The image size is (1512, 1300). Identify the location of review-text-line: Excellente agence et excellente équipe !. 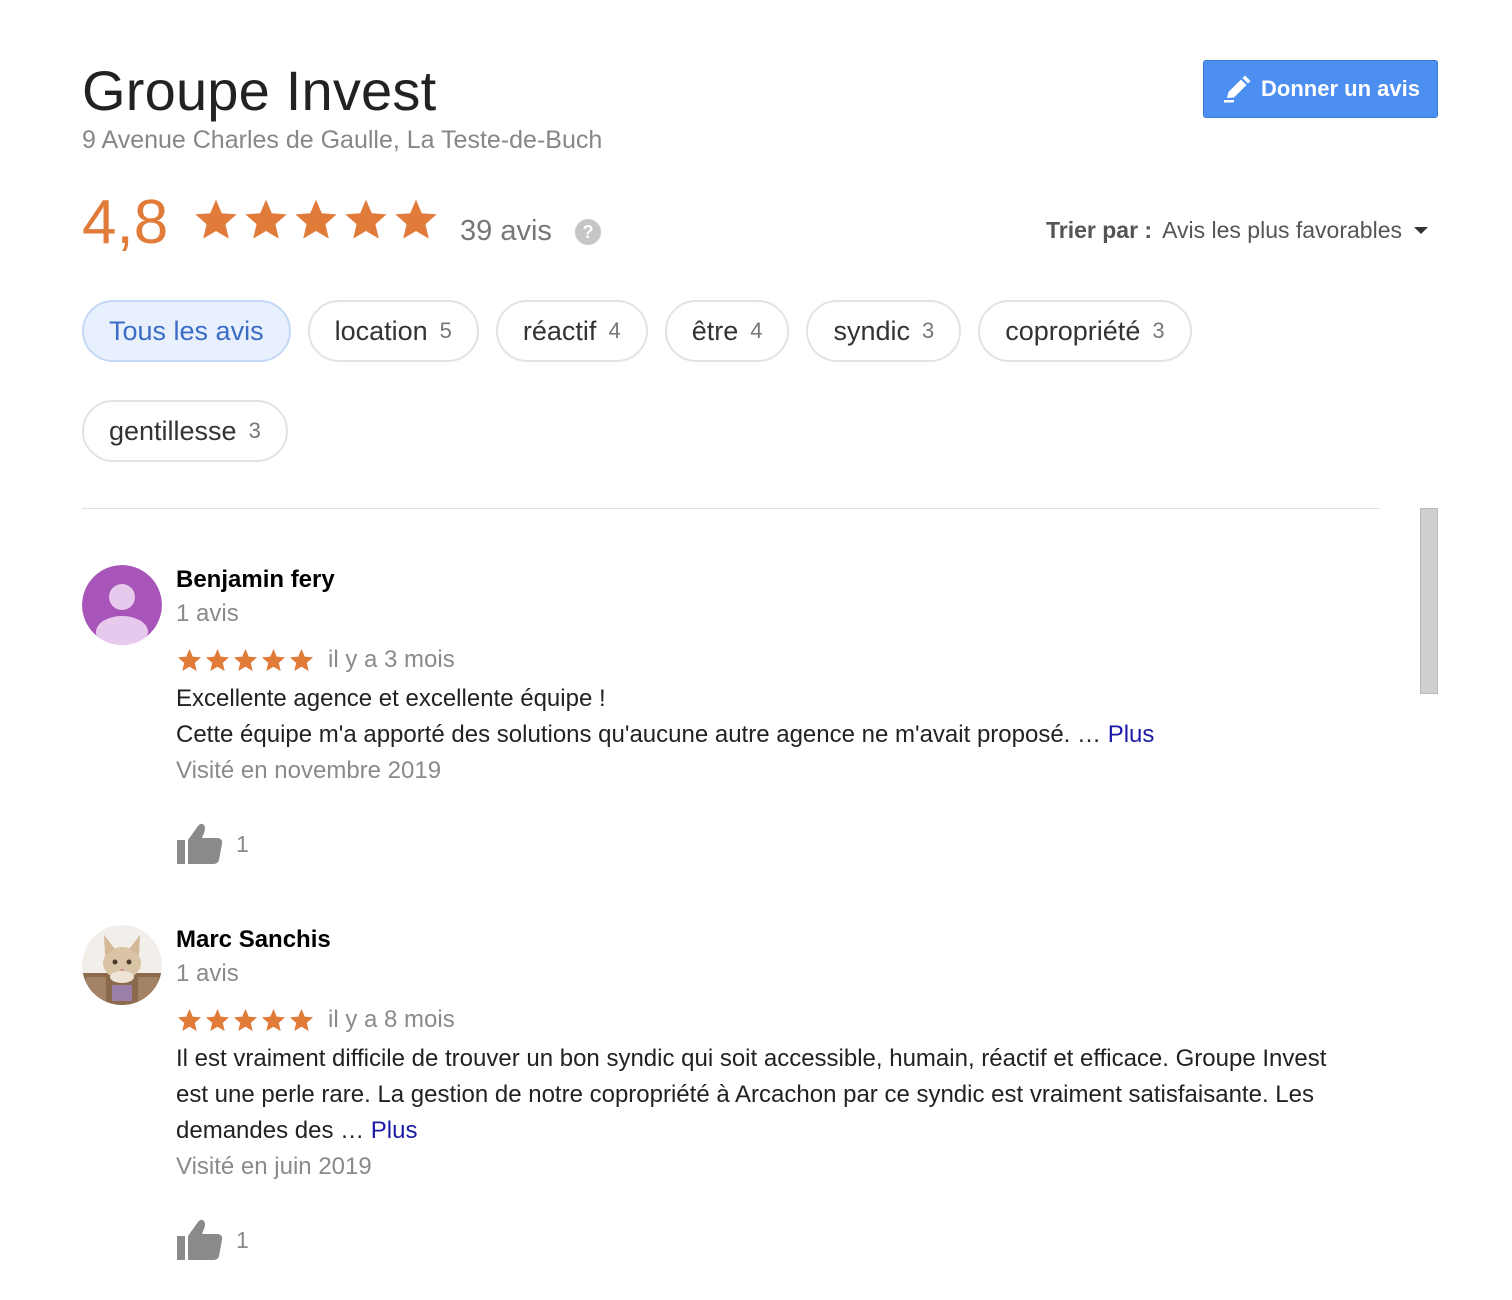
(391, 698).